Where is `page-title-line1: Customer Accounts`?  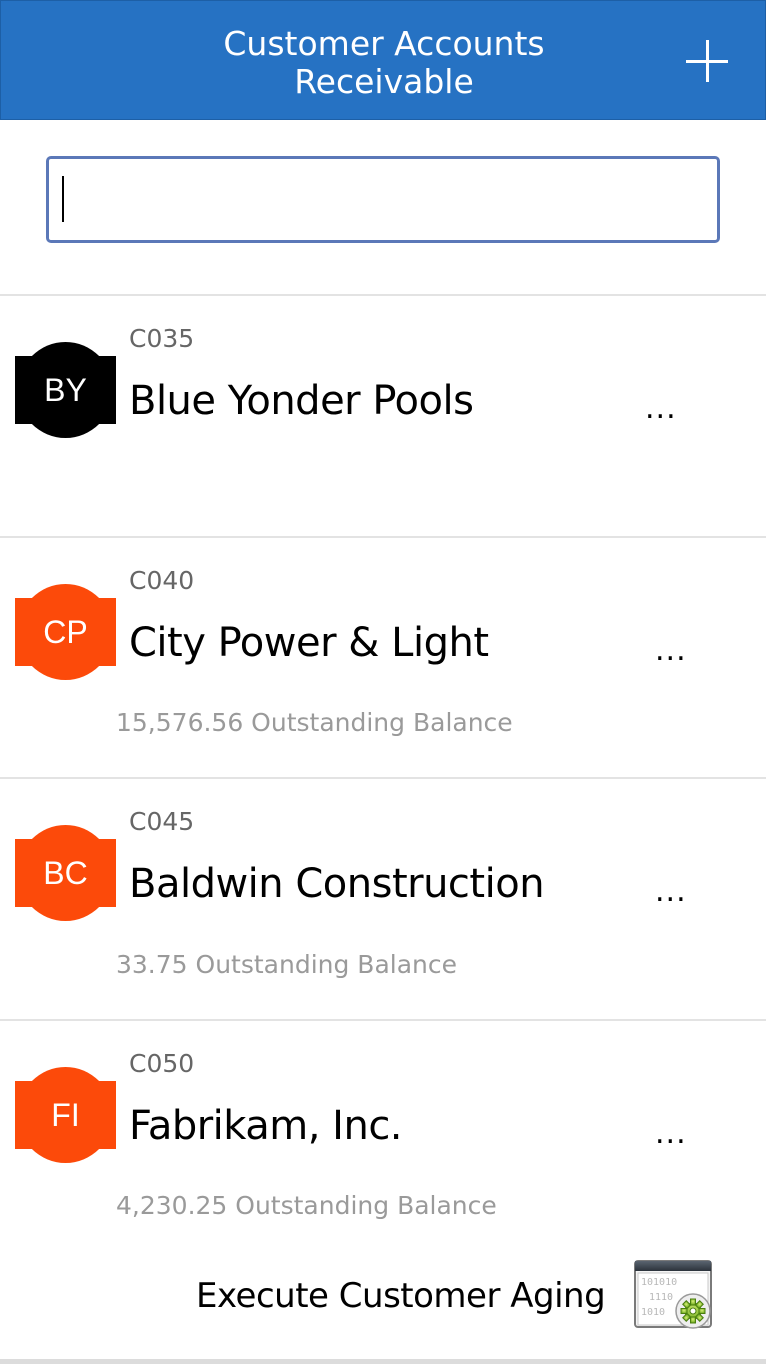
page-title-line1: Customer Accounts is located at coordinates (384, 43).